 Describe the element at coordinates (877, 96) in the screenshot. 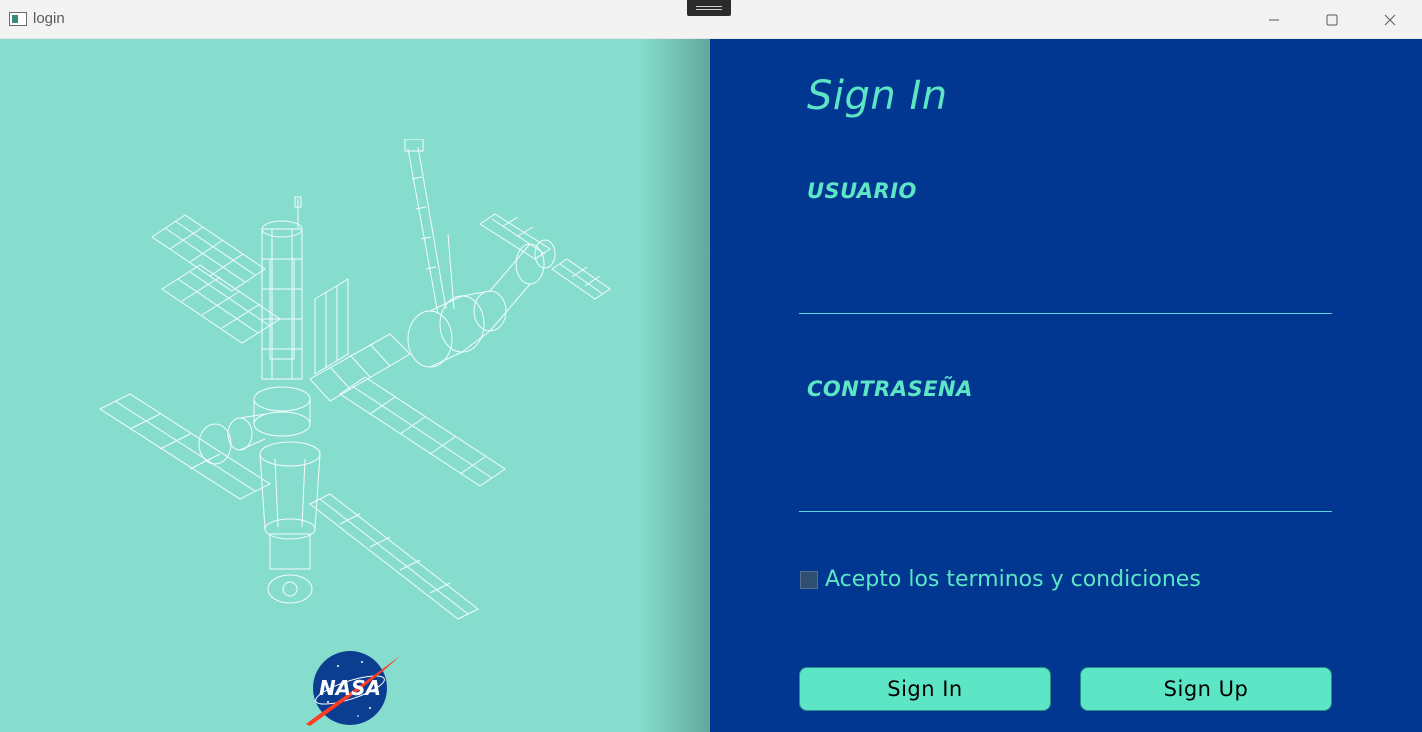

I see `page-title: Sign In` at that location.